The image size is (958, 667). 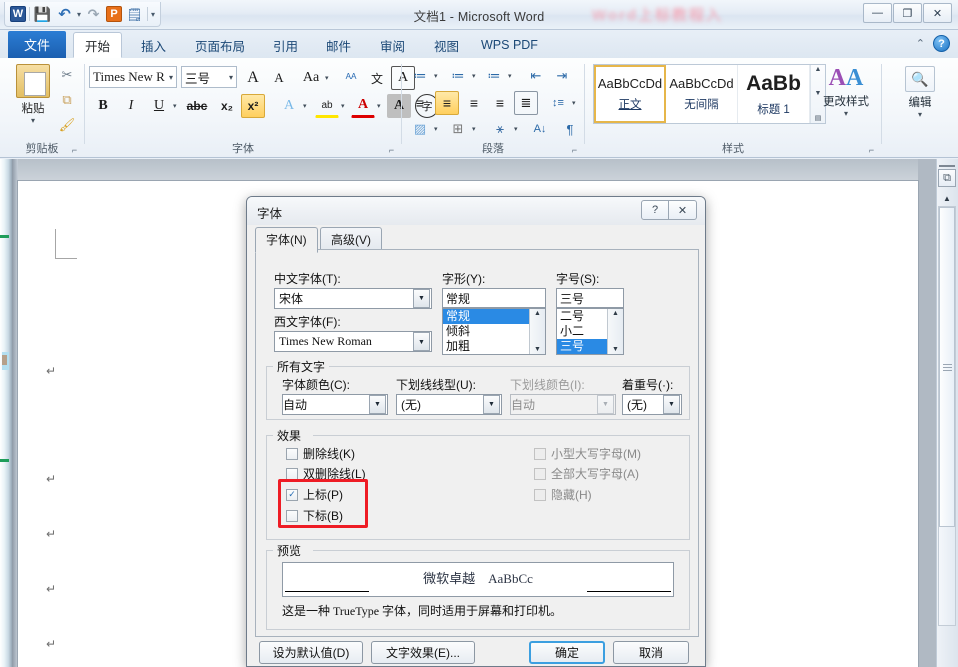 I want to click on tab-insert: 插入, so click(x=153, y=45).